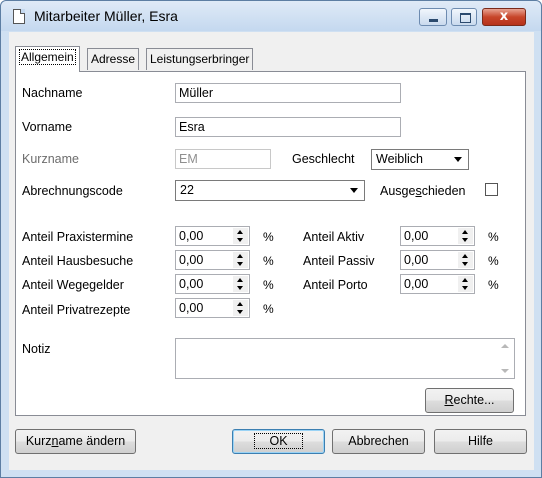  Describe the element at coordinates (505, 371) in the screenshot. I see `scroll-down-icon` at that location.